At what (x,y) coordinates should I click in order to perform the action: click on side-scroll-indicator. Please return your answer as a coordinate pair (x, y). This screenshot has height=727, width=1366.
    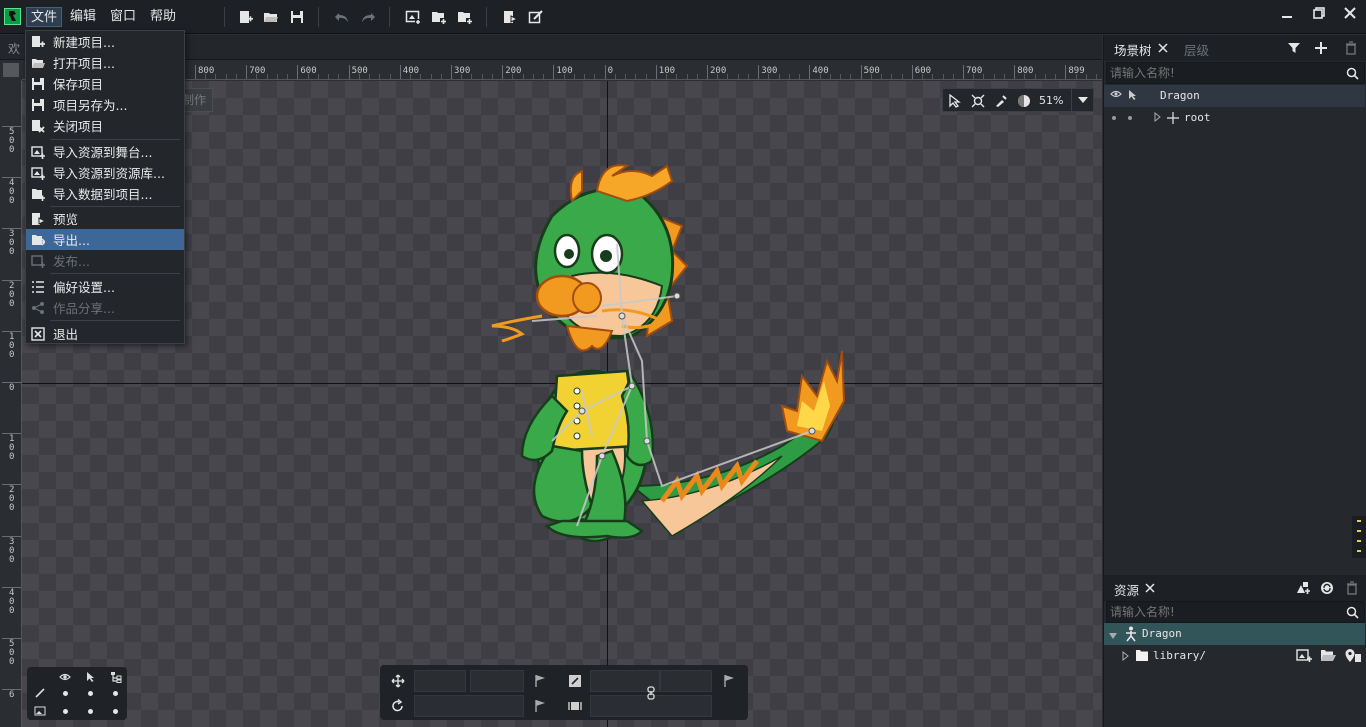
    Looking at the image, I should click on (1359, 537).